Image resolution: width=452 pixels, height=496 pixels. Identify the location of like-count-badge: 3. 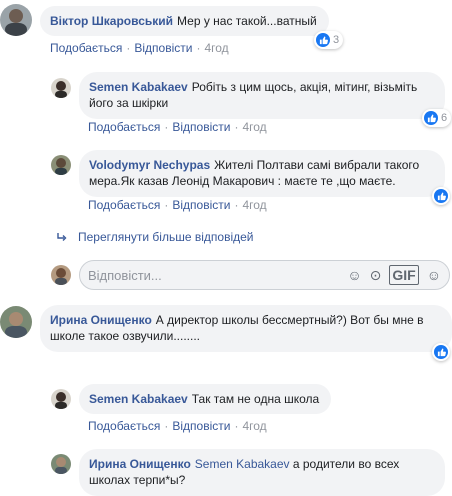
(329, 40).